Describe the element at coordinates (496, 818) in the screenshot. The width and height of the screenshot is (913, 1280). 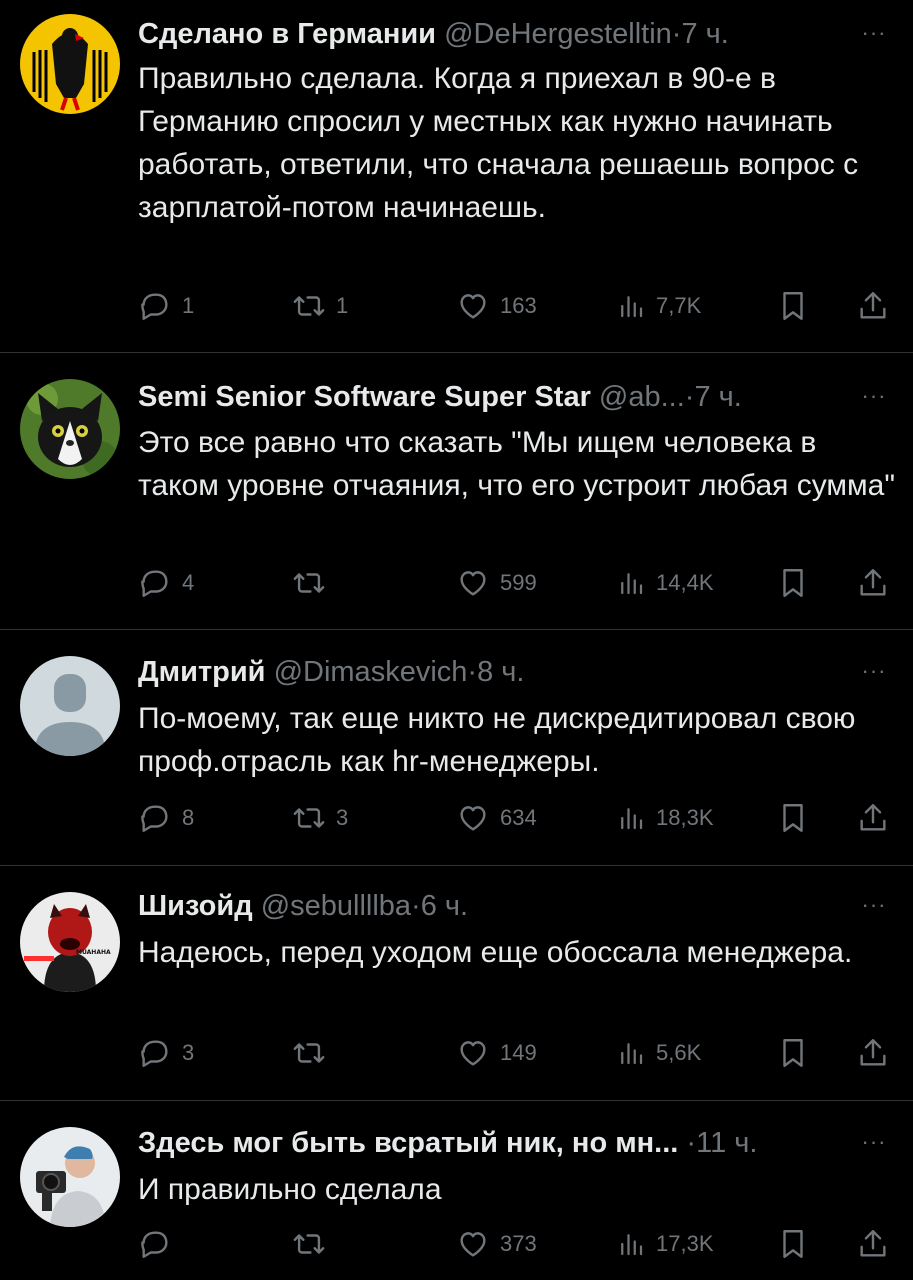
I see `like-button: 634` at that location.